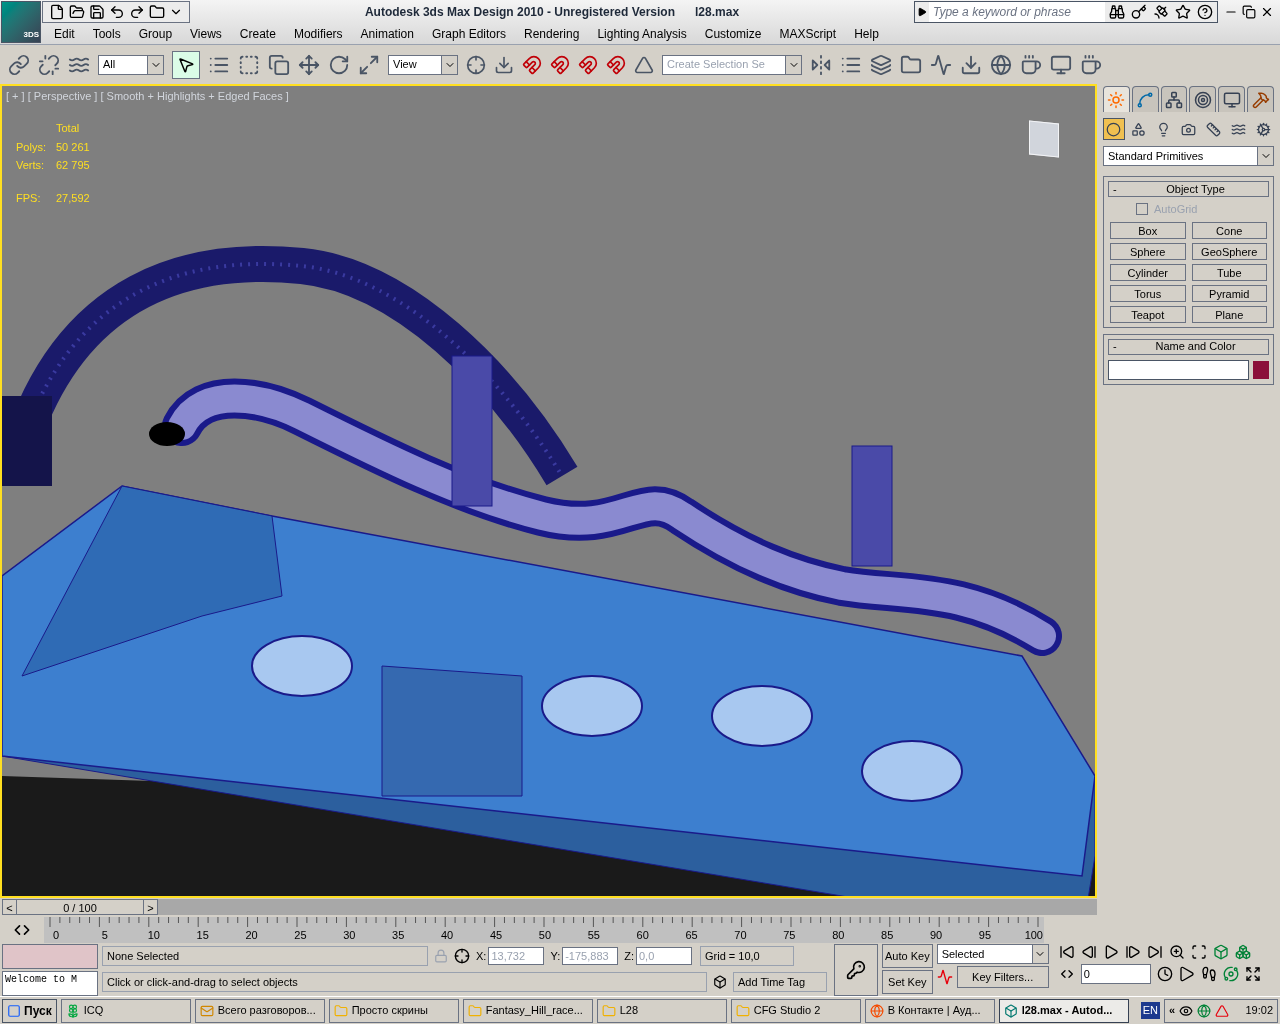  What do you see at coordinates (780, 982) in the screenshot?
I see `add-time-tag-button: Add Time Tag` at bounding box center [780, 982].